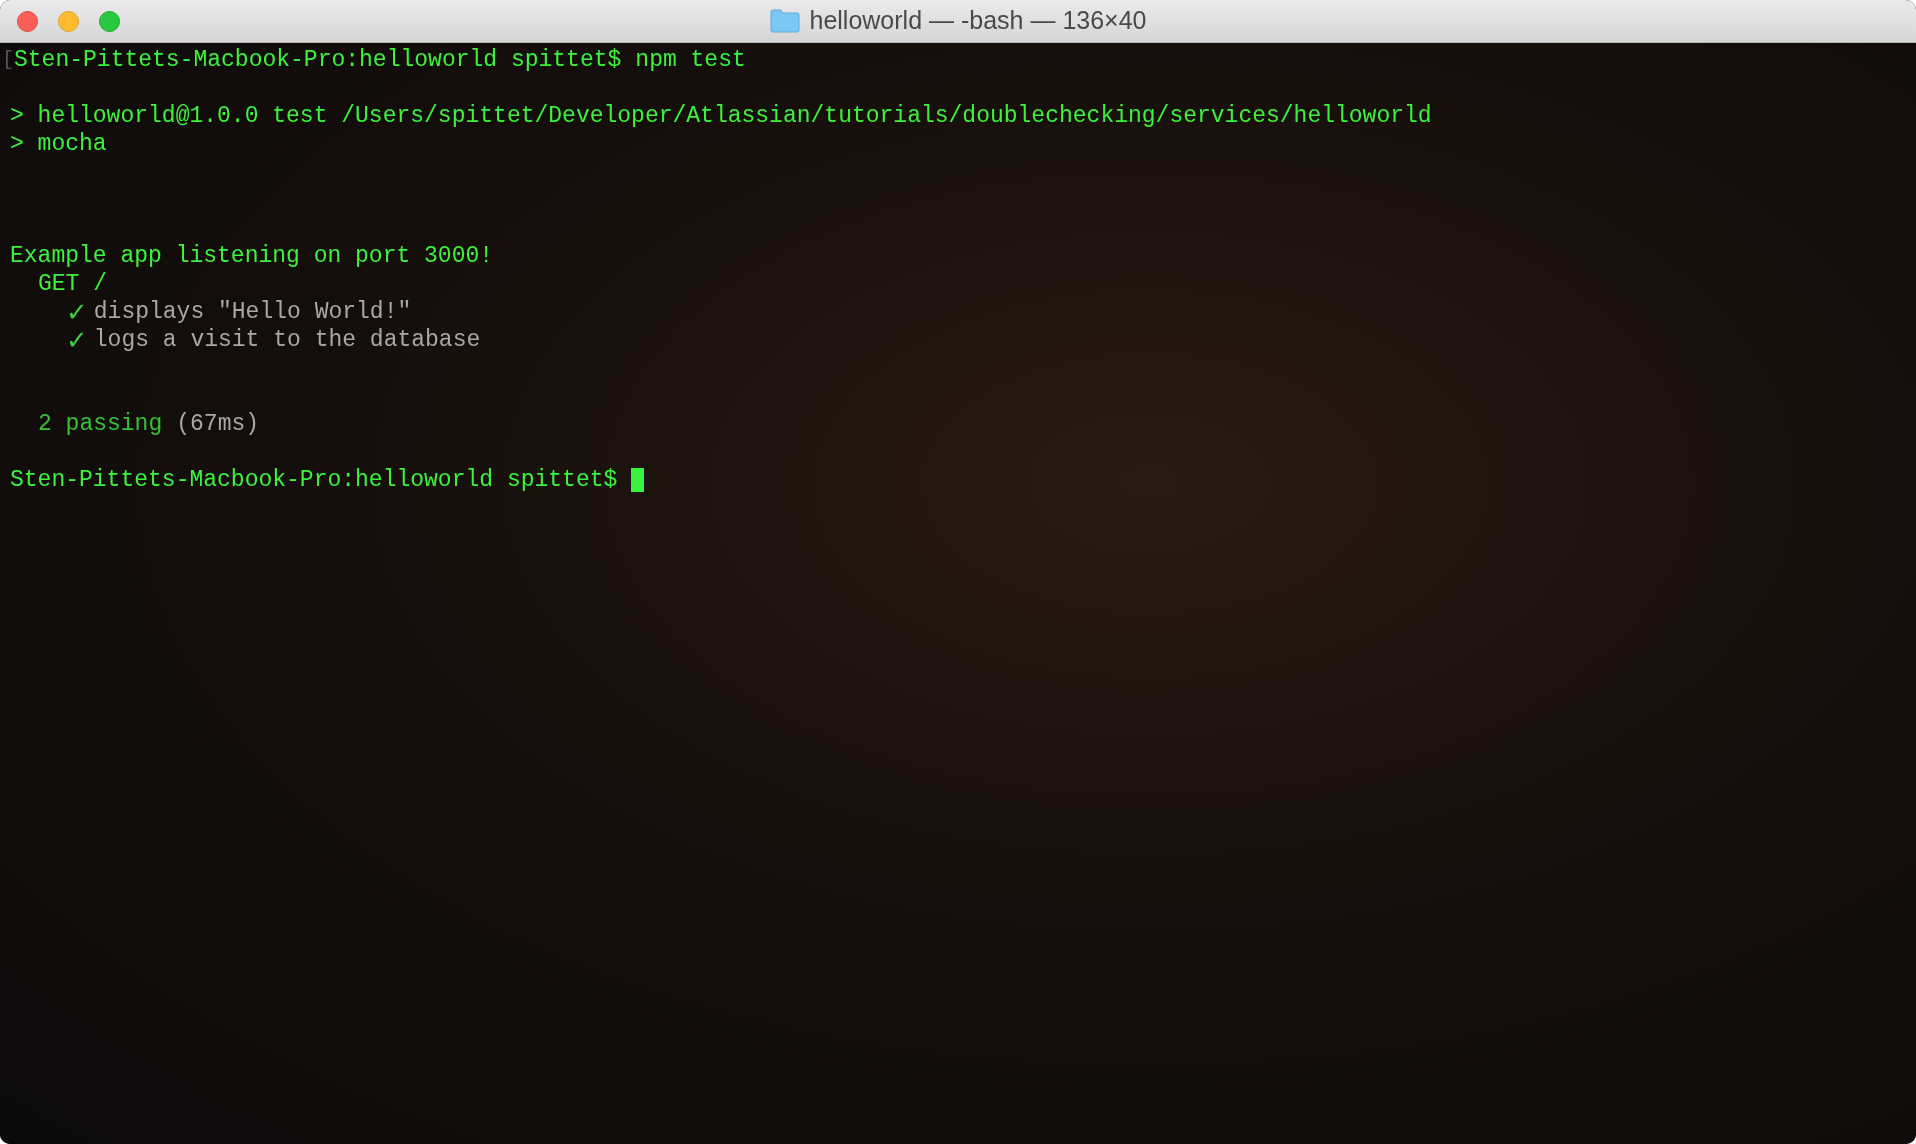  I want to click on output-line: > mocha, so click(58, 144).